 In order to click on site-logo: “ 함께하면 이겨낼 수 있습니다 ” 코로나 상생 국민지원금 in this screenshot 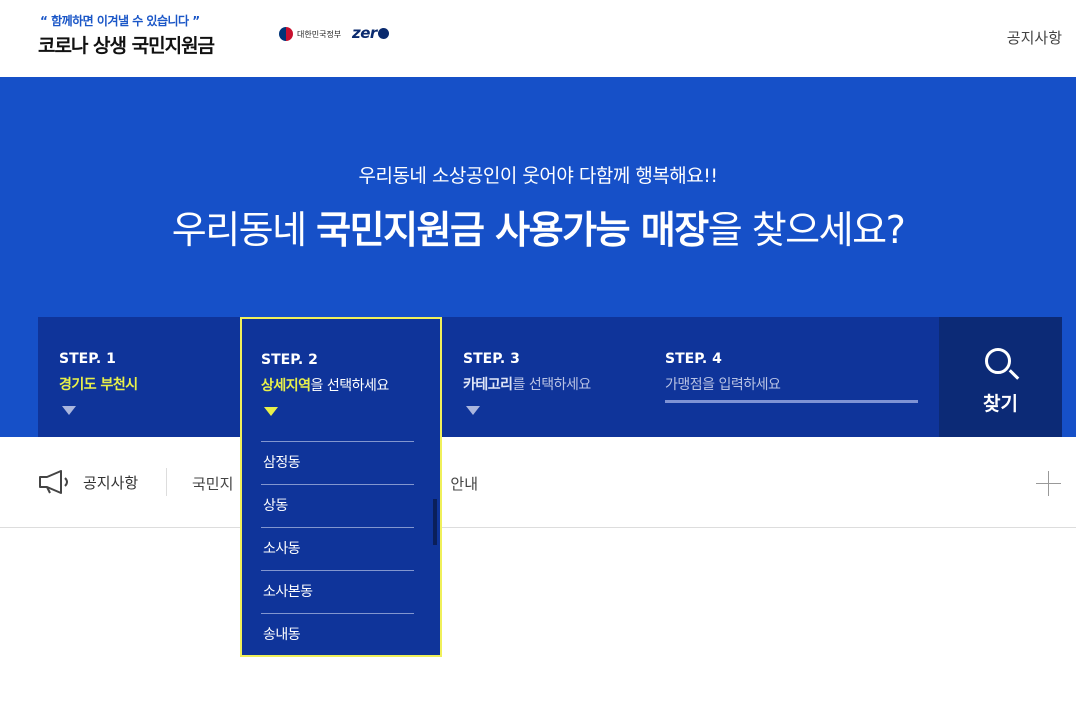, I will do `click(126, 35)`.